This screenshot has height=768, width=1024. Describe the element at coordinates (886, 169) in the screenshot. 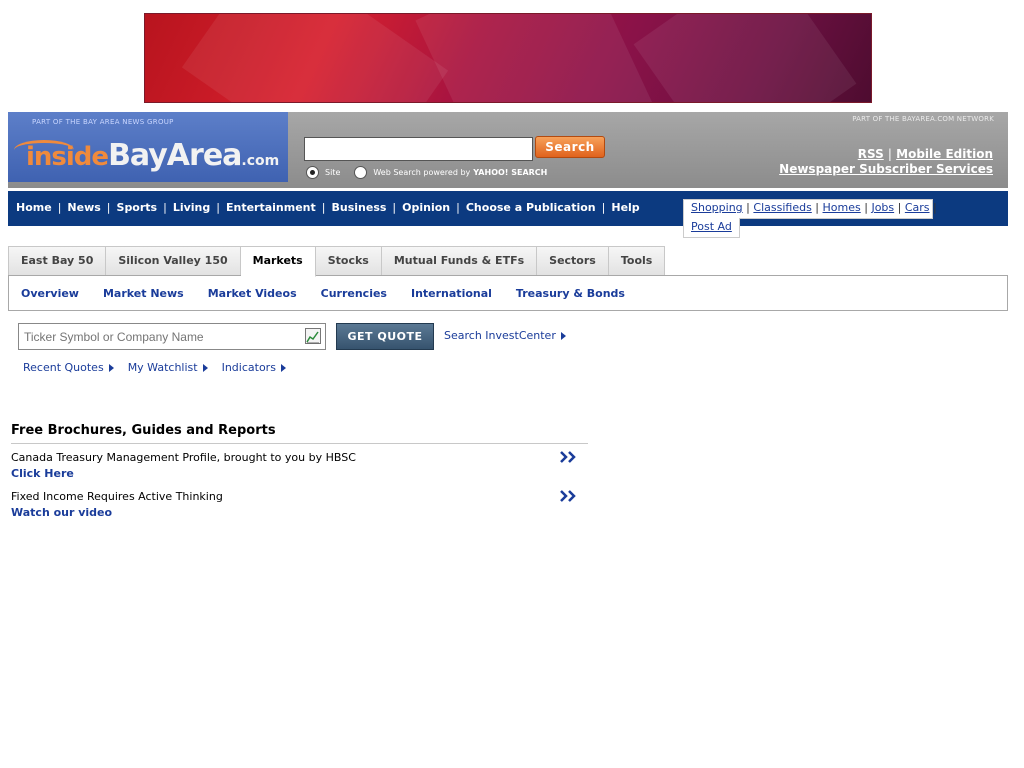

I see `subscriber-services-link: Newspaper Subscriber Services` at that location.